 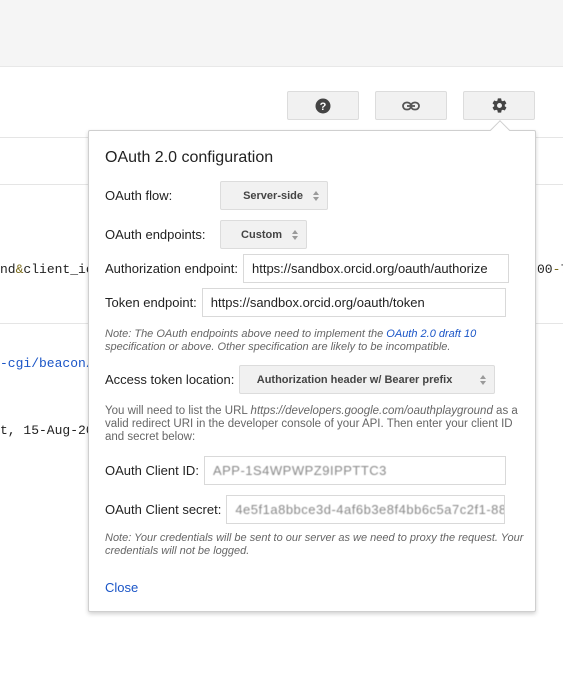 I want to click on top-header-bar, so click(x=281, y=33).